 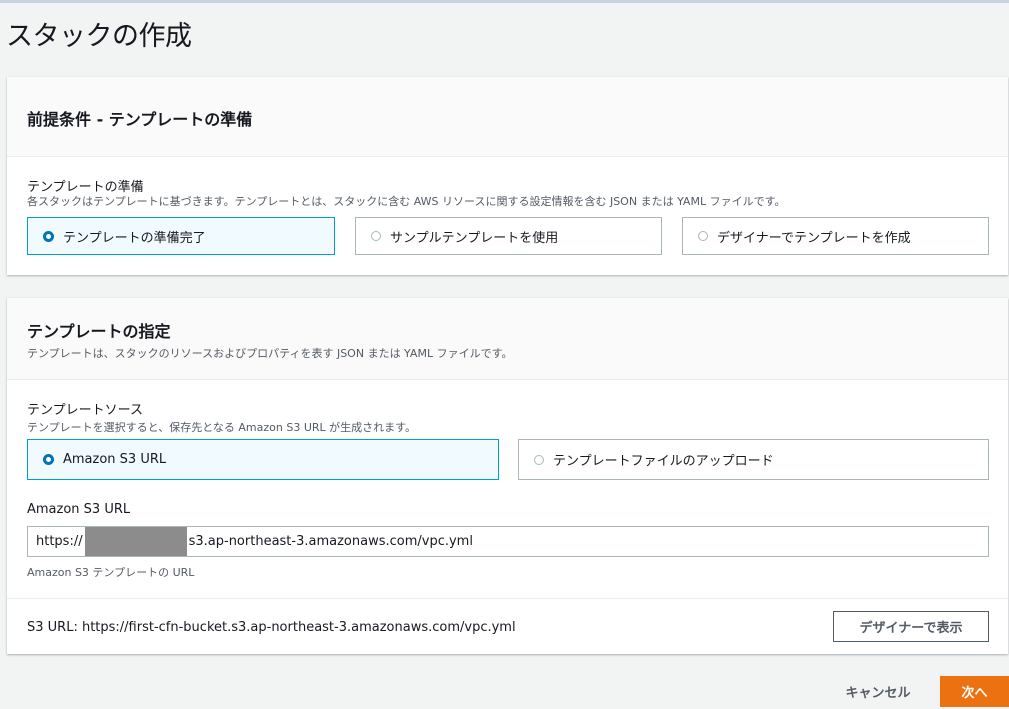 I want to click on specify-template-title: テンプレートの指定, so click(x=99, y=331).